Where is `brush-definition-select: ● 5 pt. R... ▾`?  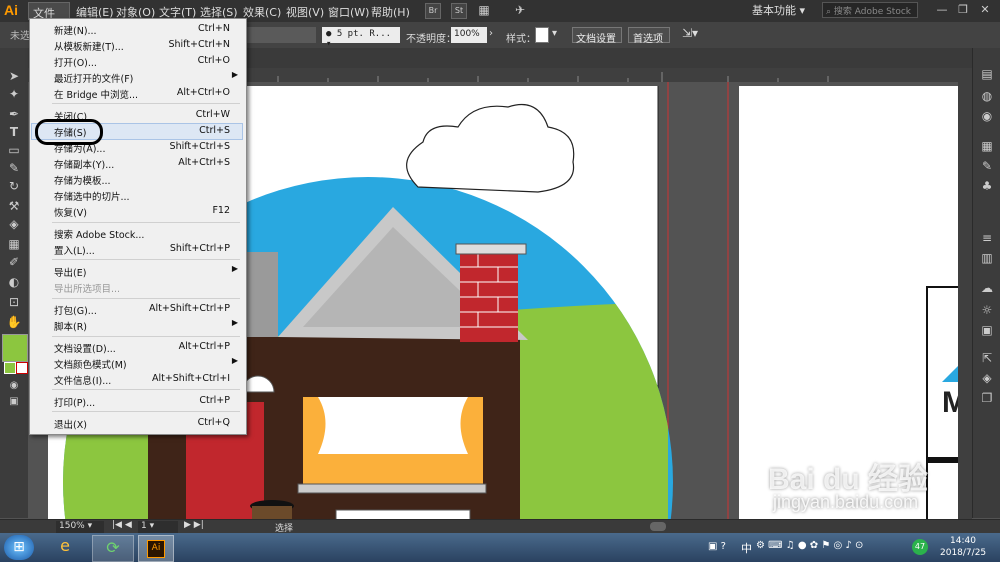
brush-definition-select: ● 5 pt. R... ▾ is located at coordinates (361, 38).